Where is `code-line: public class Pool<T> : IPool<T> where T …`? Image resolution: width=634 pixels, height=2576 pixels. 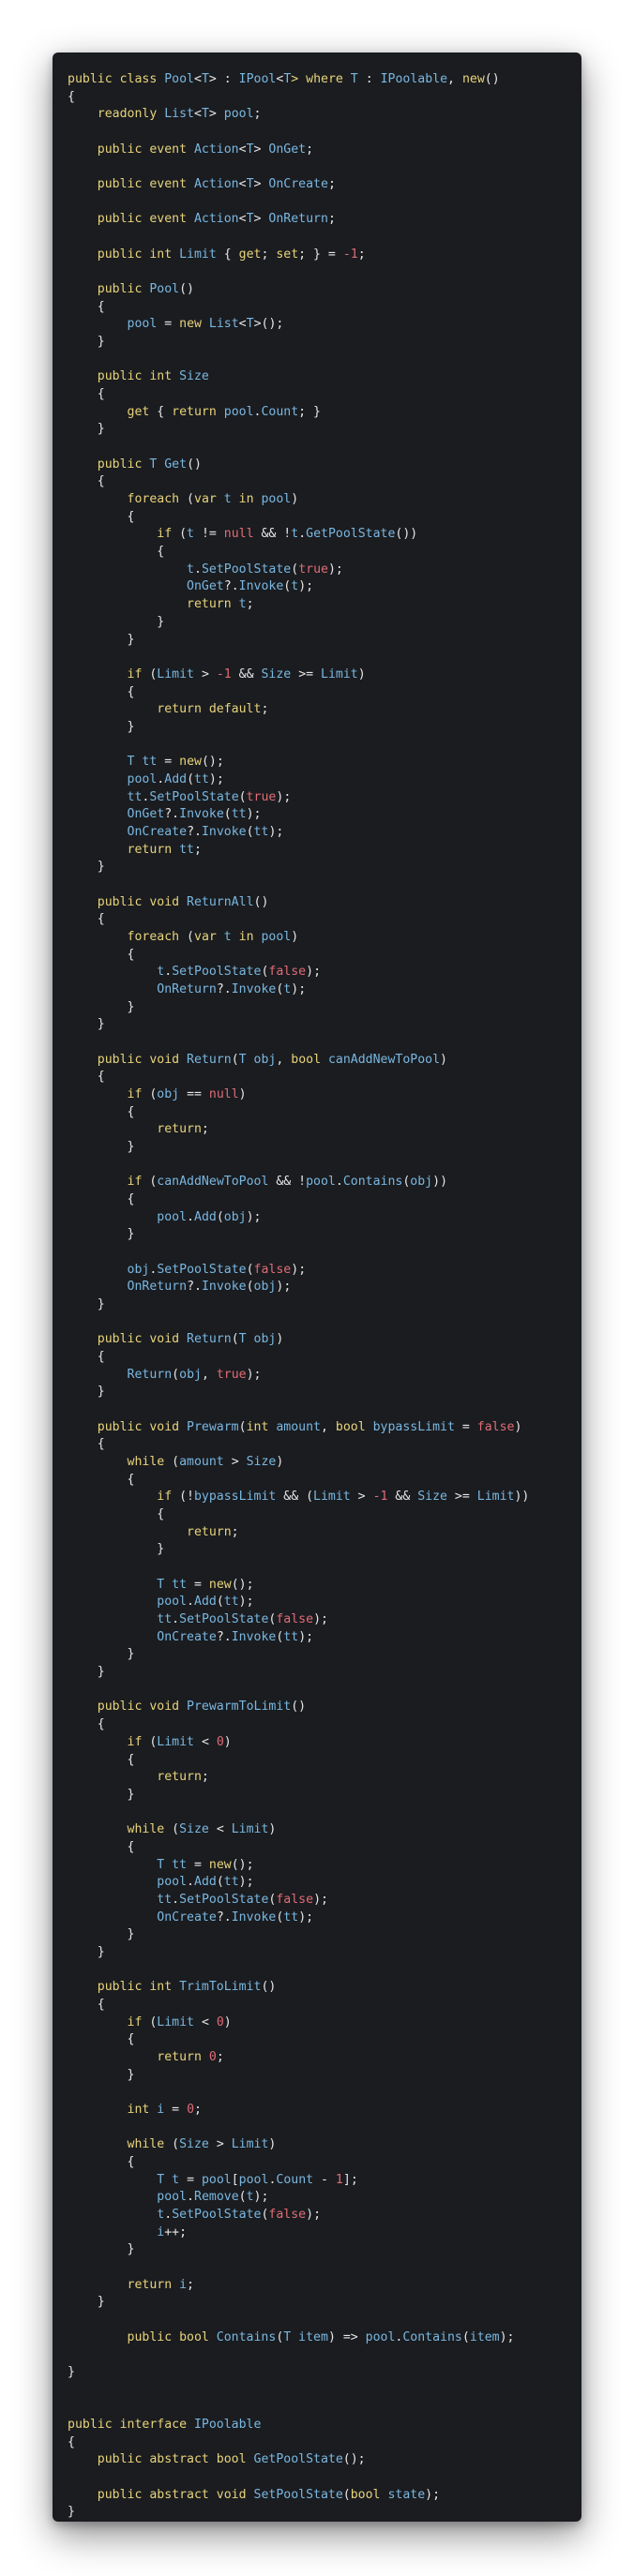 code-line: public class Pool<T> : IPool<T> where T … is located at coordinates (324, 80).